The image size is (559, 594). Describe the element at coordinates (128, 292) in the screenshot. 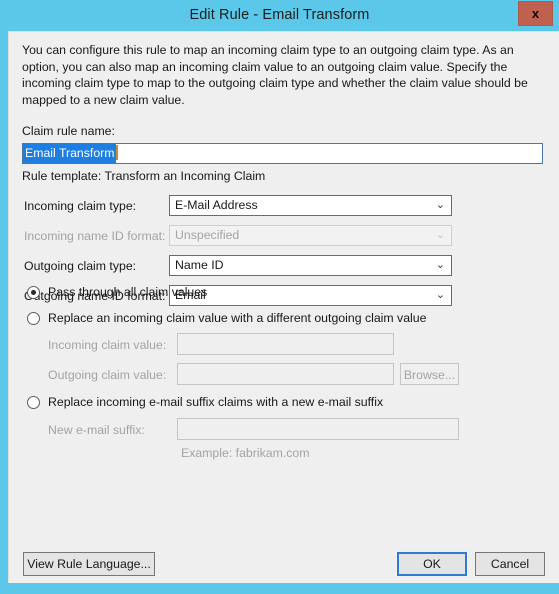

I see `radio-label: Pass through all claim values` at that location.